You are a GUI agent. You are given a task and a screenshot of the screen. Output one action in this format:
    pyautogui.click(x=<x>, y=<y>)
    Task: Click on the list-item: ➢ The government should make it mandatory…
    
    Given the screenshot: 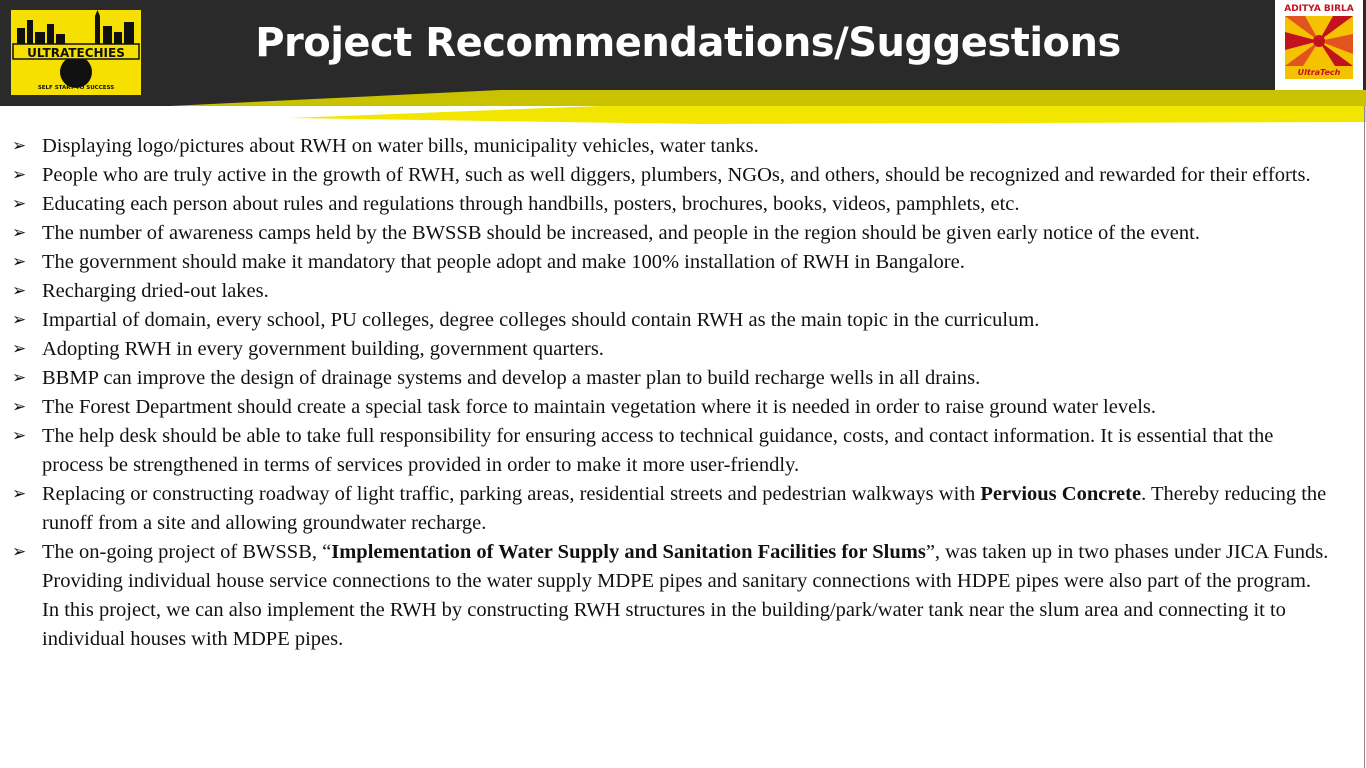 What is the action you would take?
    pyautogui.click(x=671, y=262)
    